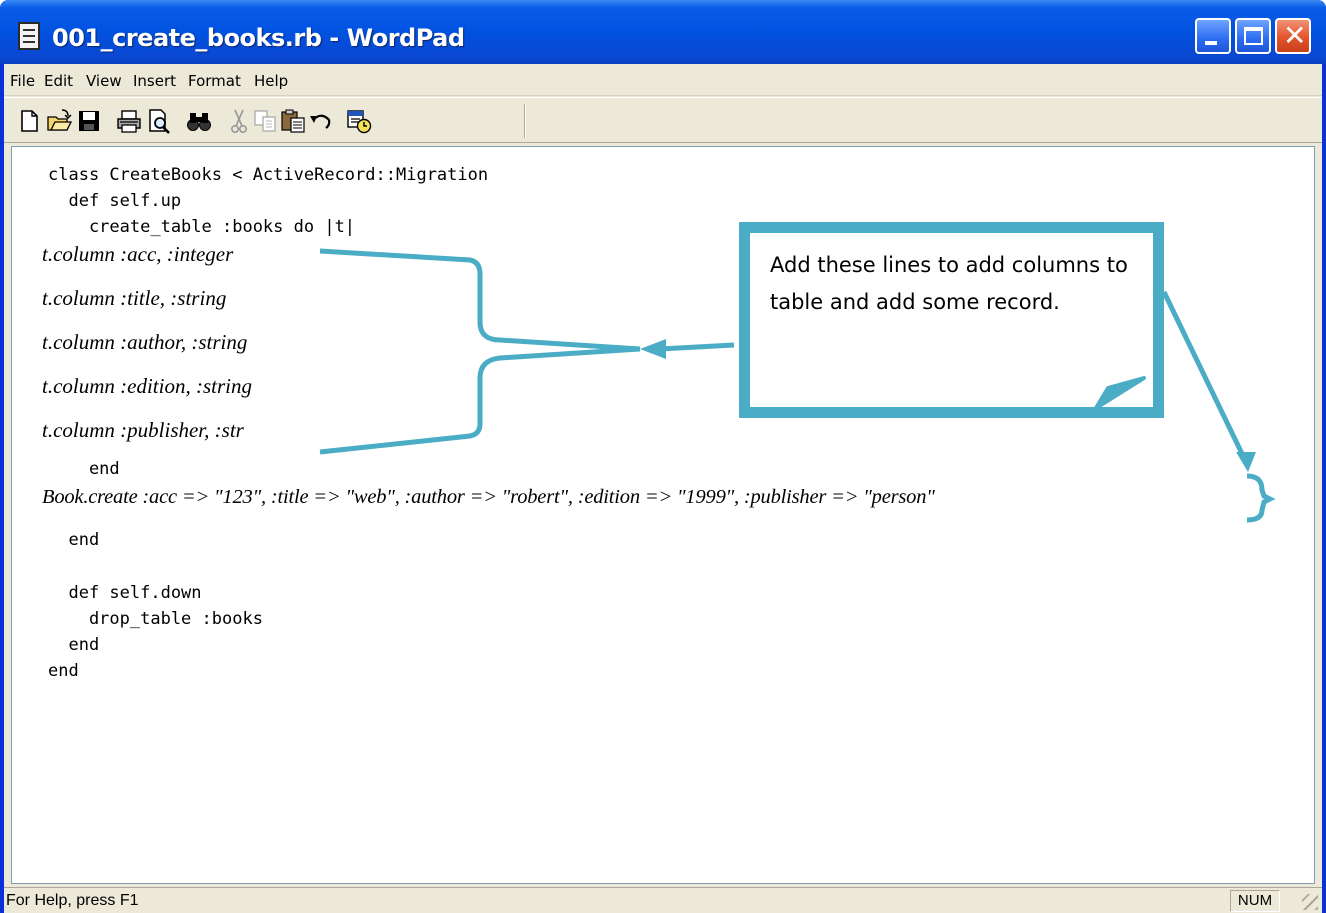  Describe the element at coordinates (258, 38) in the screenshot. I see `window-title: 001_create_books.rb - WordPad` at that location.